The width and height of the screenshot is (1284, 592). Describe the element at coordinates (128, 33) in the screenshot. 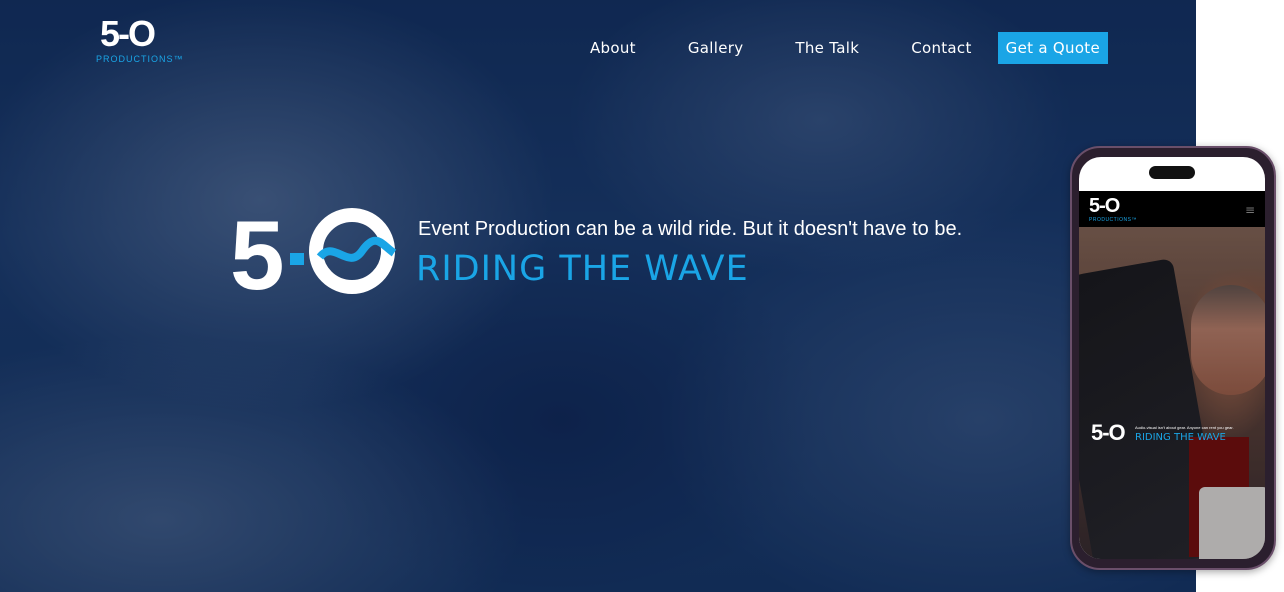

I see `site-logo-mark: 5-O` at that location.